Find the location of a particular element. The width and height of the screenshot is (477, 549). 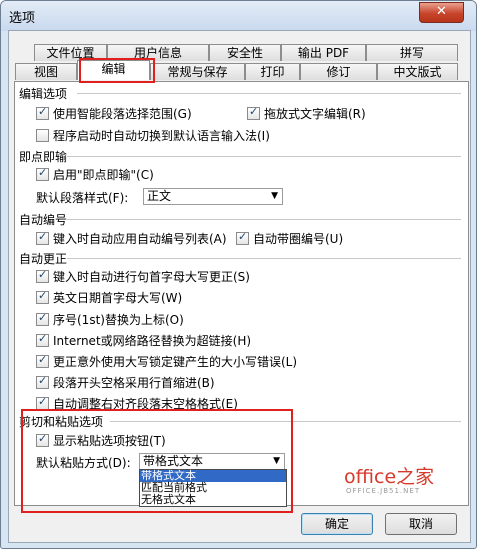

close-button: ✕ is located at coordinates (441, 12).